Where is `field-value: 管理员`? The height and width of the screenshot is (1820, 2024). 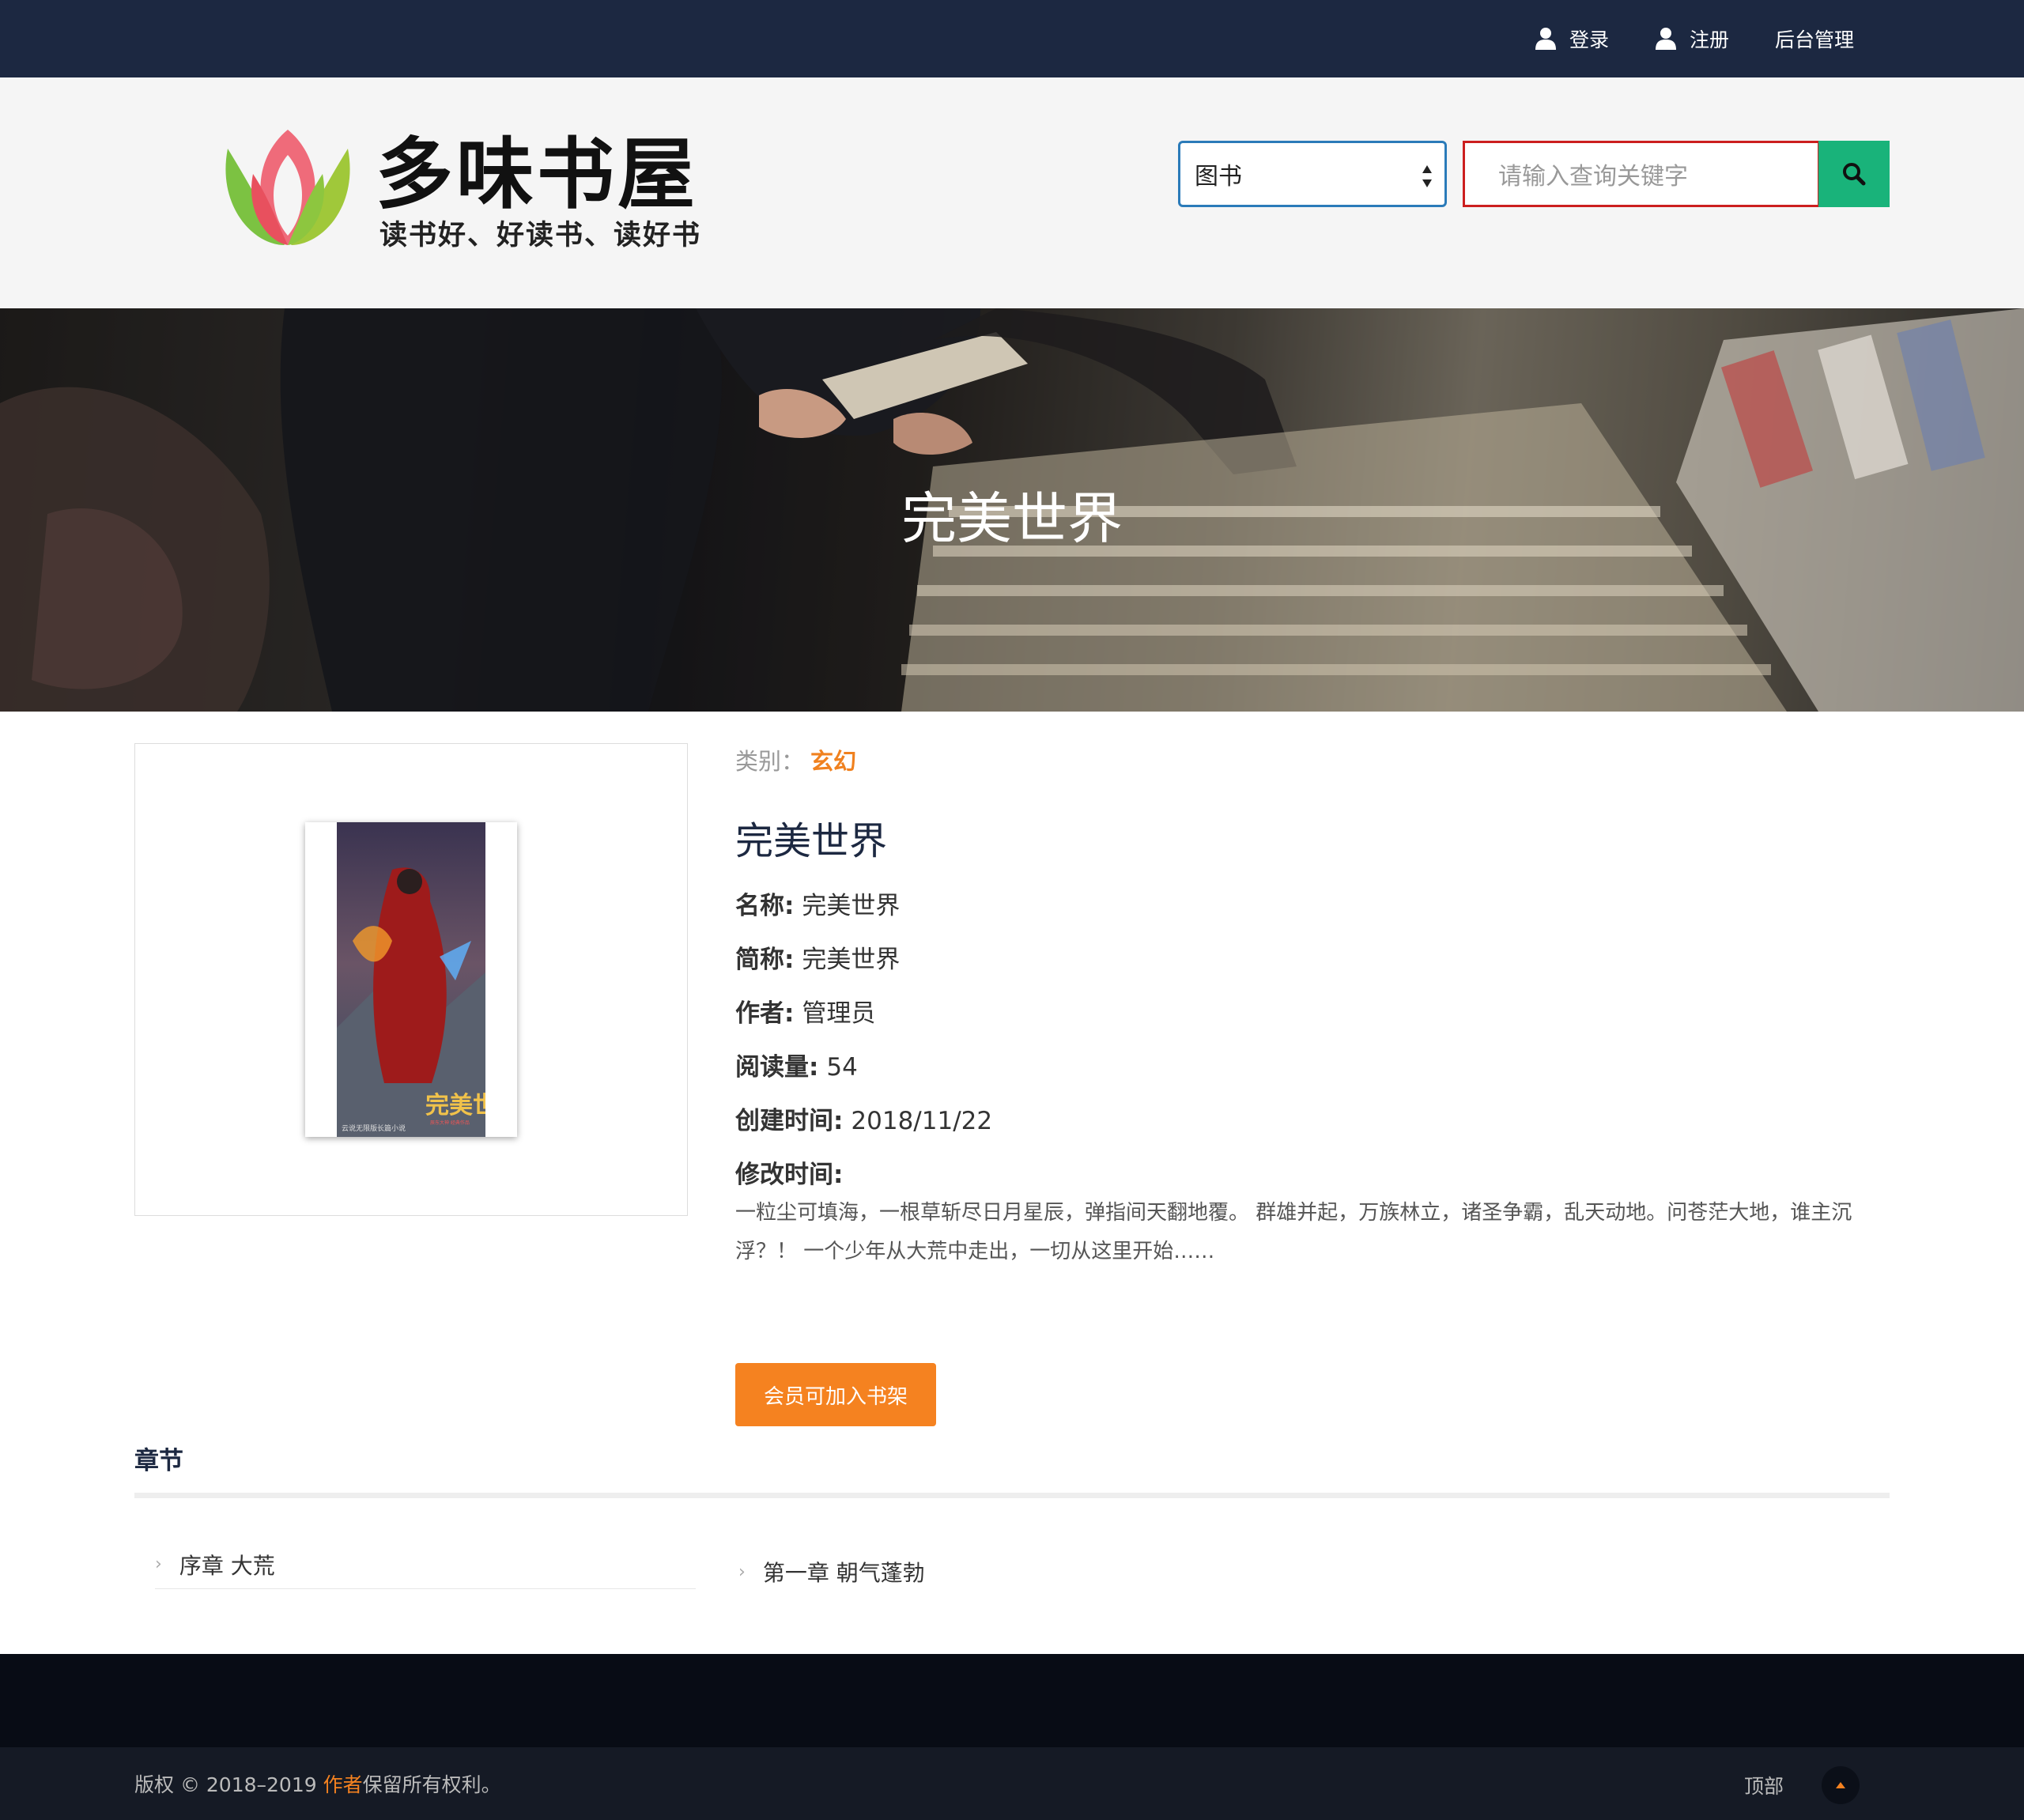 field-value: 管理员 is located at coordinates (839, 1013).